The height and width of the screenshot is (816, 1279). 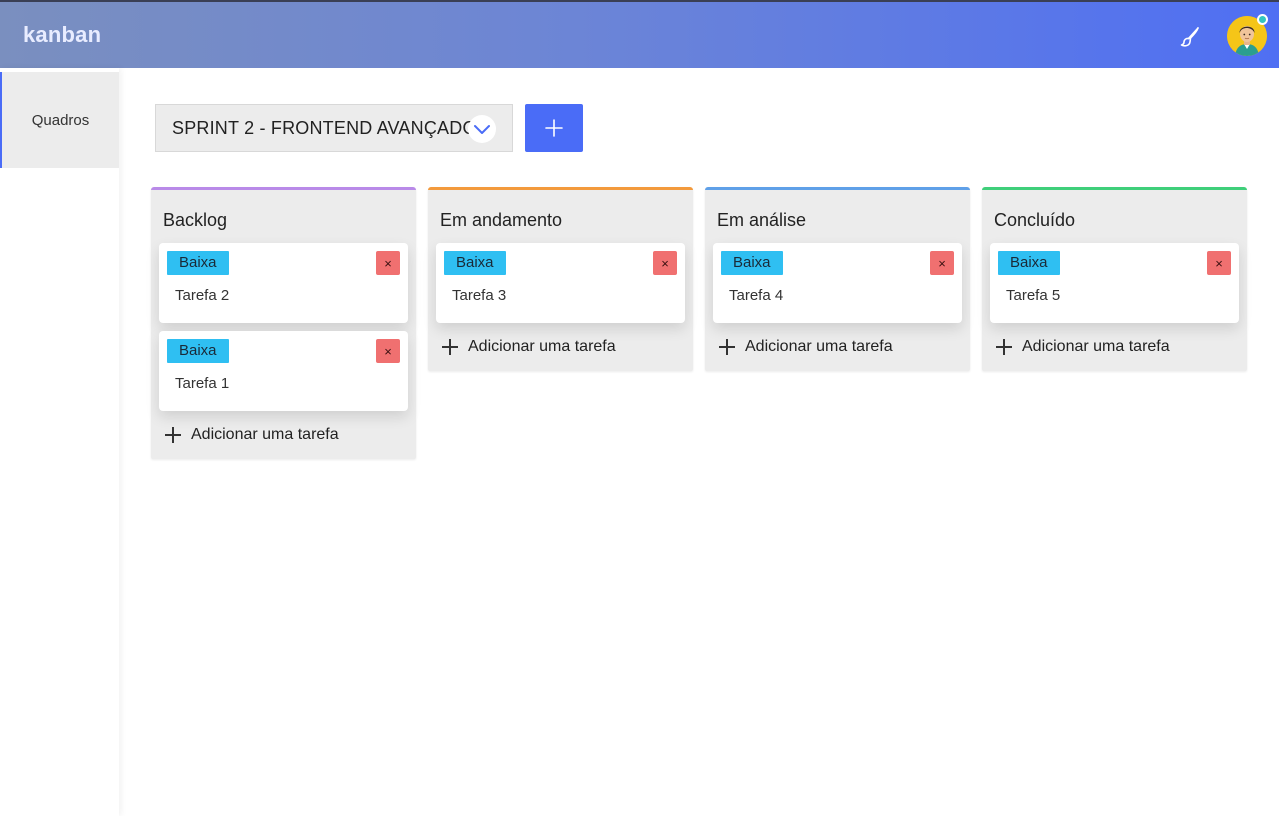 I want to click on board-select: SPRINT 2 - FRONTEND AVANÇADO, so click(x=334, y=128).